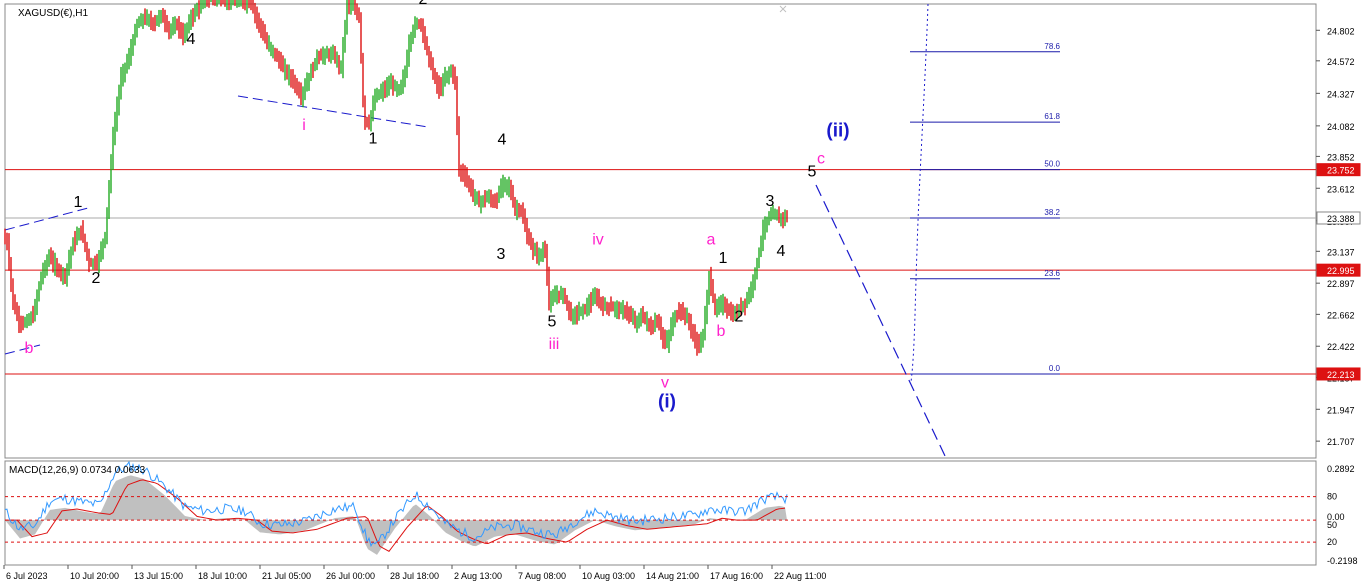 The height and width of the screenshot is (588, 1366). I want to click on price-tag-label: 23.388, so click(1341, 219).